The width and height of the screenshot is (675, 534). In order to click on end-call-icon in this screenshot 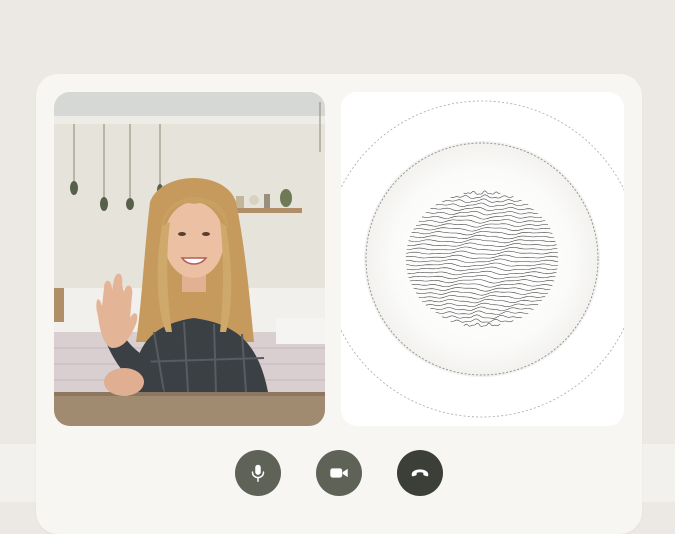, I will do `click(420, 473)`.